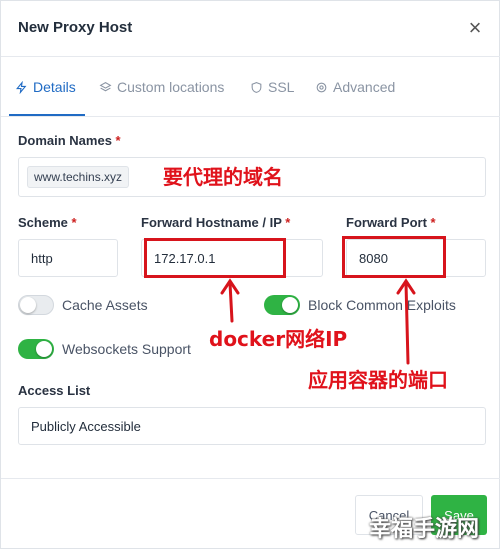 The image size is (500, 549). What do you see at coordinates (105, 305) in the screenshot?
I see `cache-assets-label: Cache Assets` at bounding box center [105, 305].